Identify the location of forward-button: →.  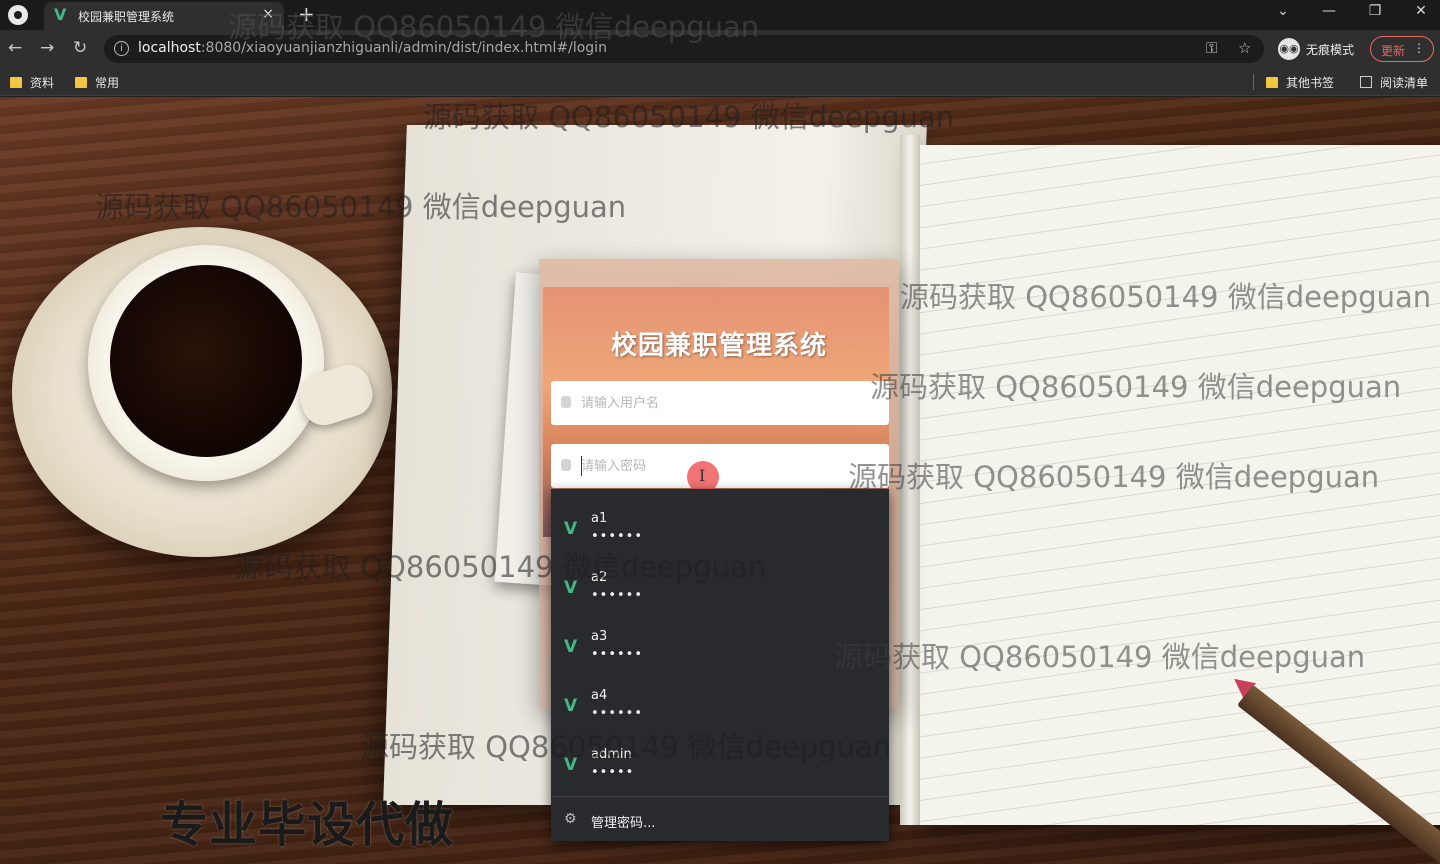
(47, 48).